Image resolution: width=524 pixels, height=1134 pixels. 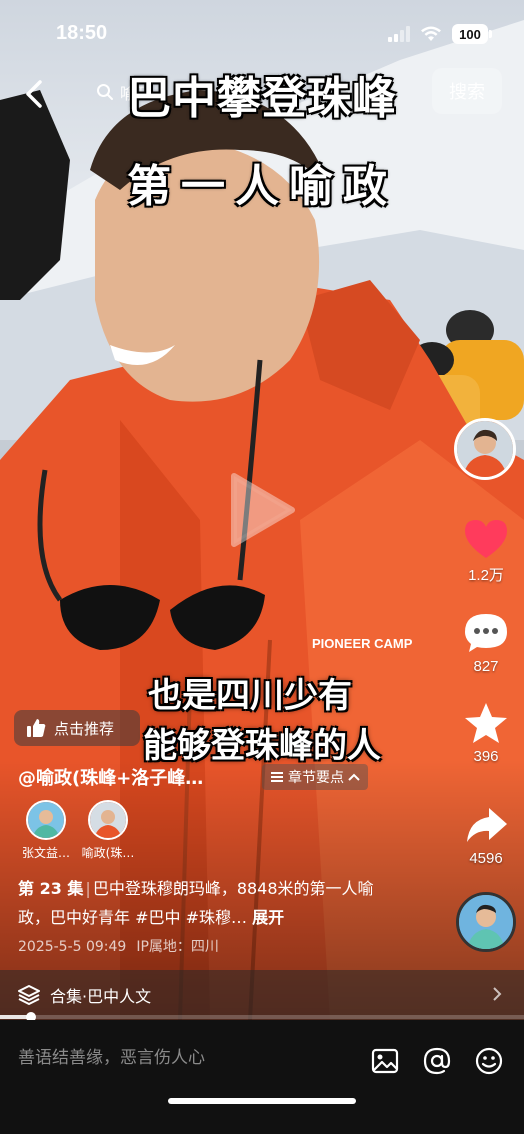 I want to click on chevron-right-icon, so click(x=497, y=994).